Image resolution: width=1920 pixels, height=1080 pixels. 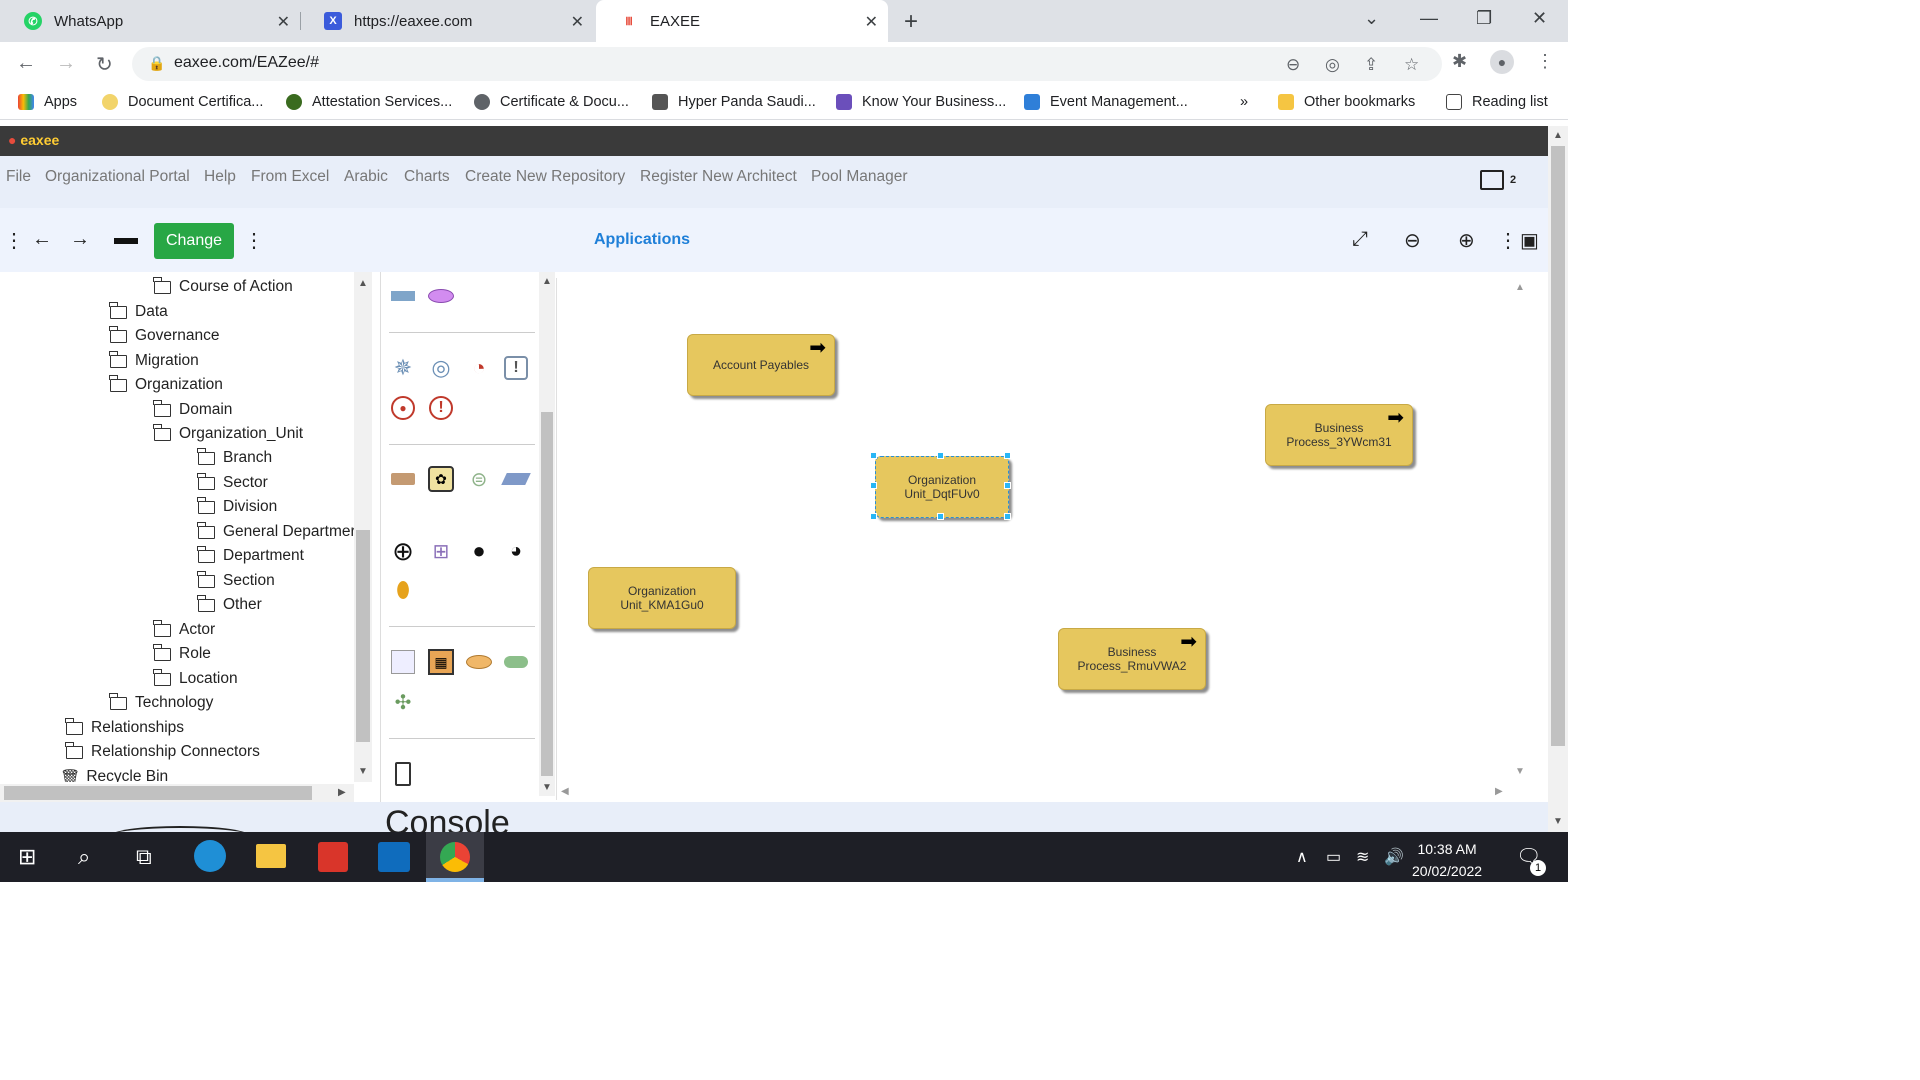 I want to click on menu-file: File, so click(x=18, y=177).